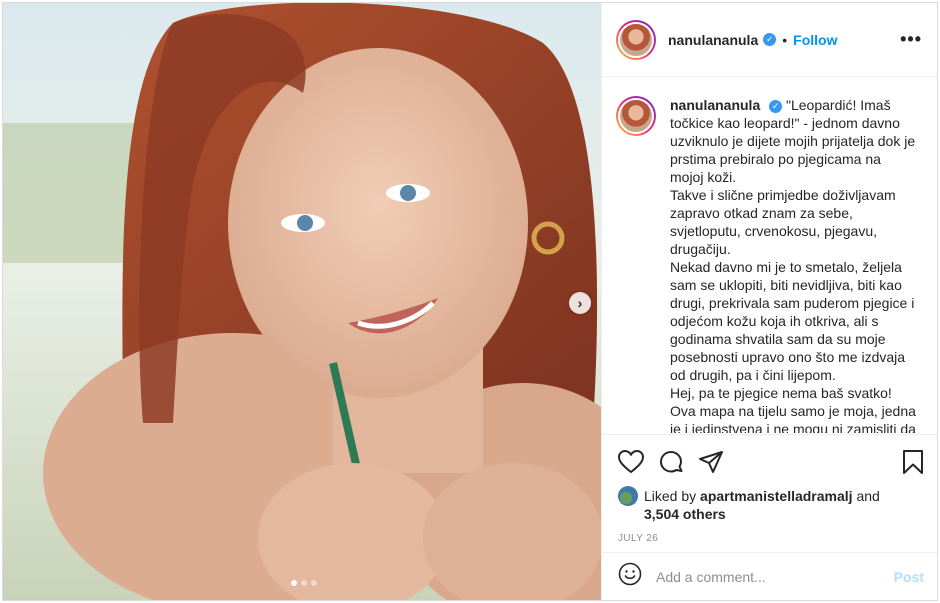 The image size is (940, 603). What do you see at coordinates (630, 576) in the screenshot?
I see `smiley-icon` at bounding box center [630, 576].